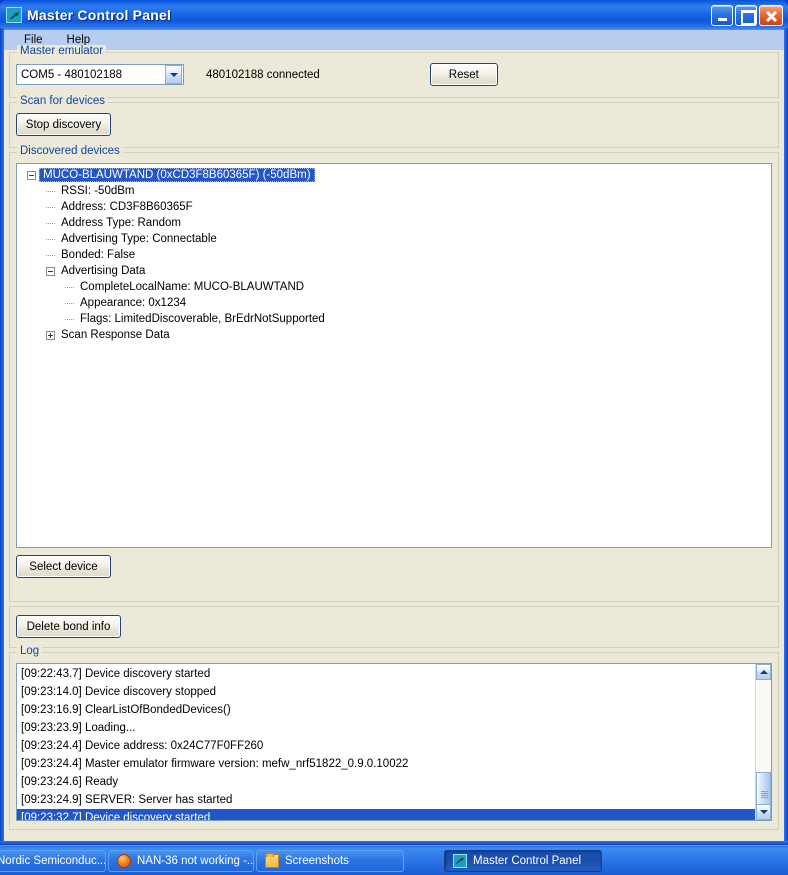  I want to click on scan-for-devices-legend: Scan for devices, so click(63, 101).